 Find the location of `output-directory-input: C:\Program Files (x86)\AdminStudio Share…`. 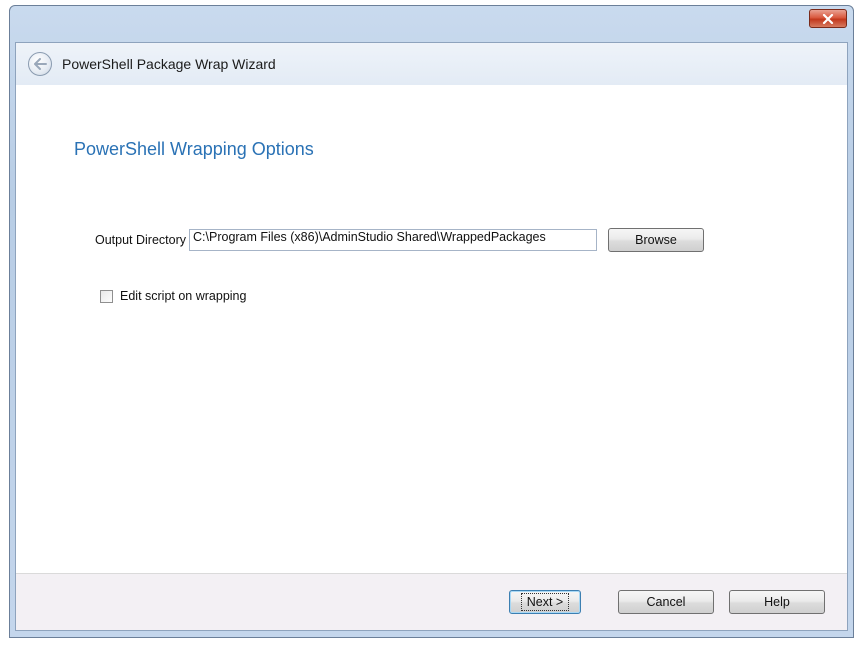

output-directory-input: C:\Program Files (x86)\AdminStudio Share… is located at coordinates (393, 240).